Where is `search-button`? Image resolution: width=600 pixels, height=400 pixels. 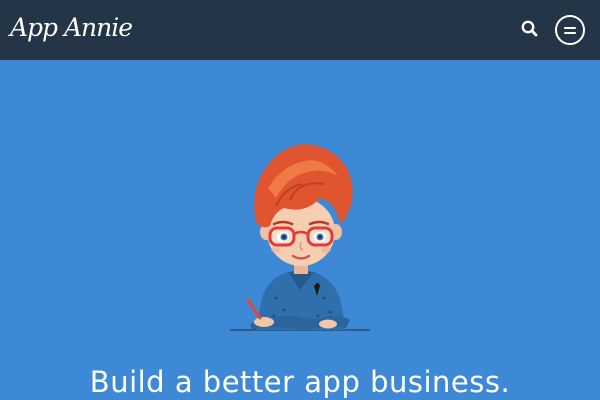
search-button is located at coordinates (530, 29).